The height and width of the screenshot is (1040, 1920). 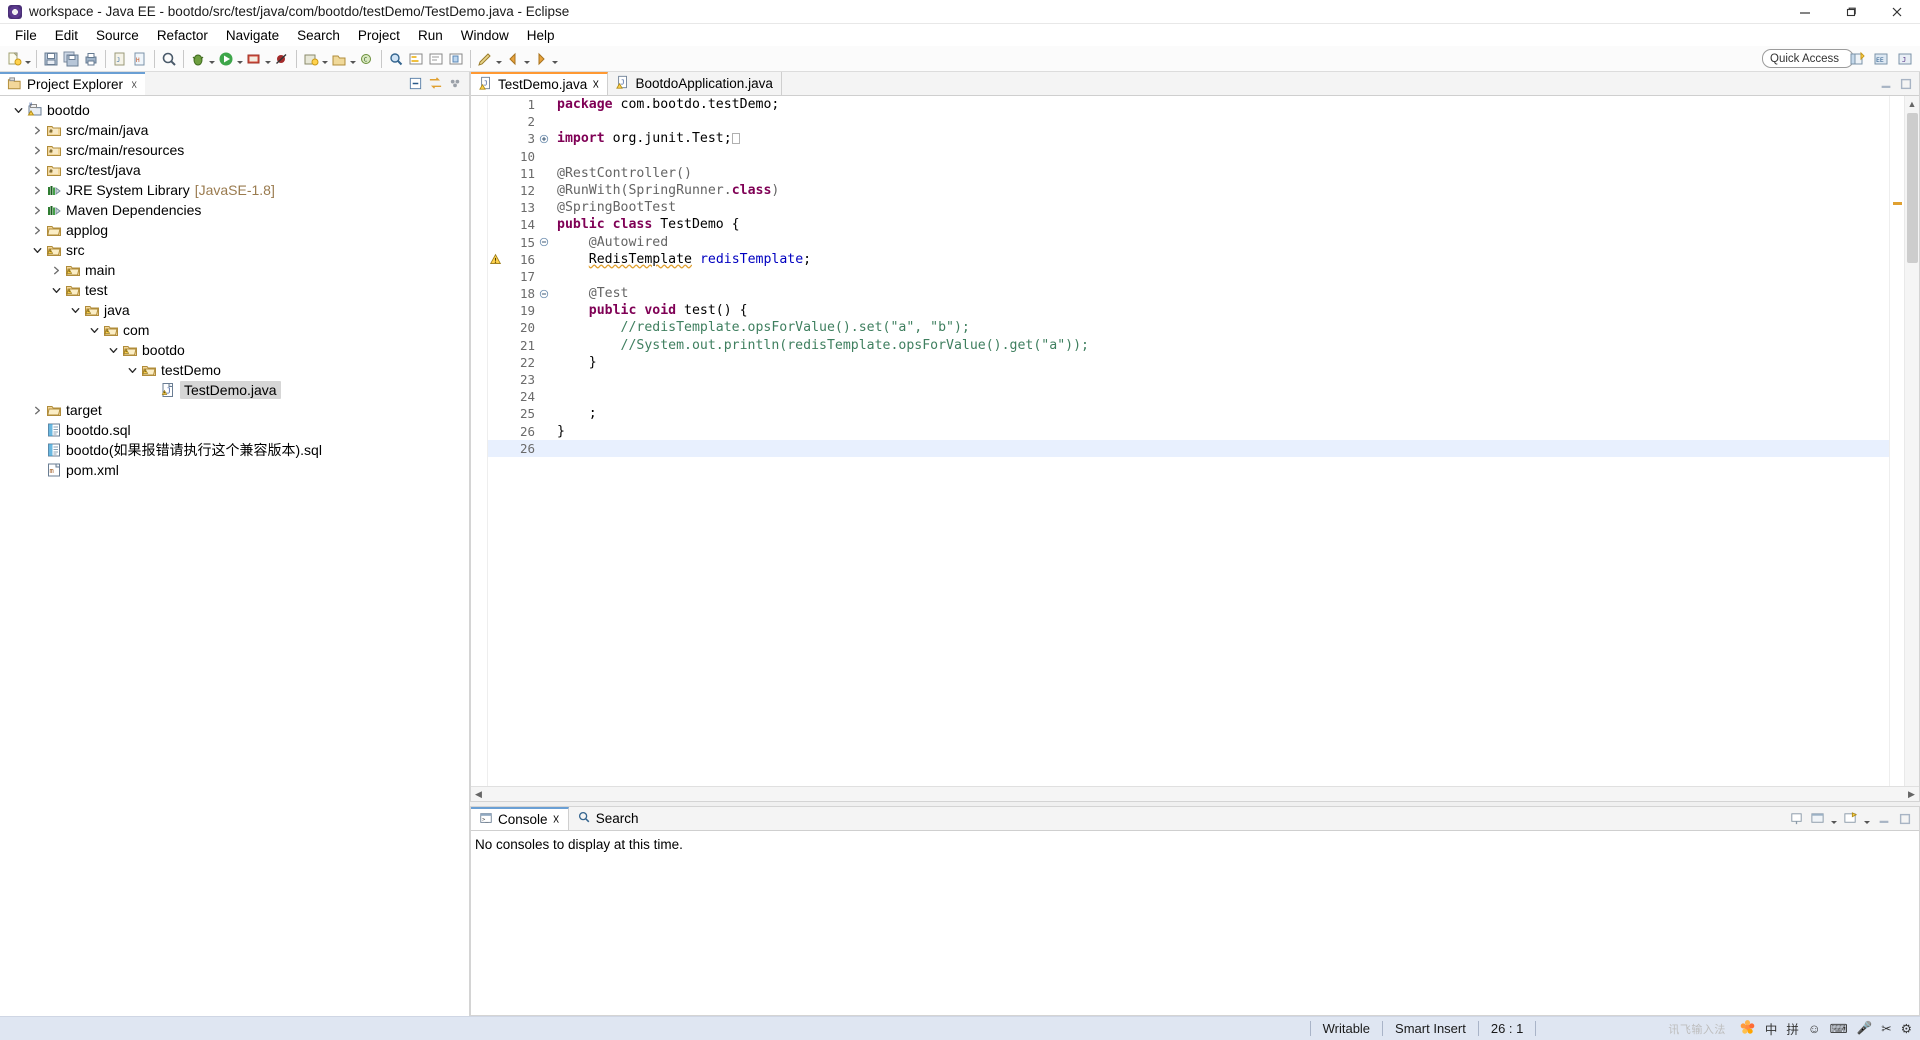 What do you see at coordinates (479, 441) in the screenshot?
I see `marker-ruler` at bounding box center [479, 441].